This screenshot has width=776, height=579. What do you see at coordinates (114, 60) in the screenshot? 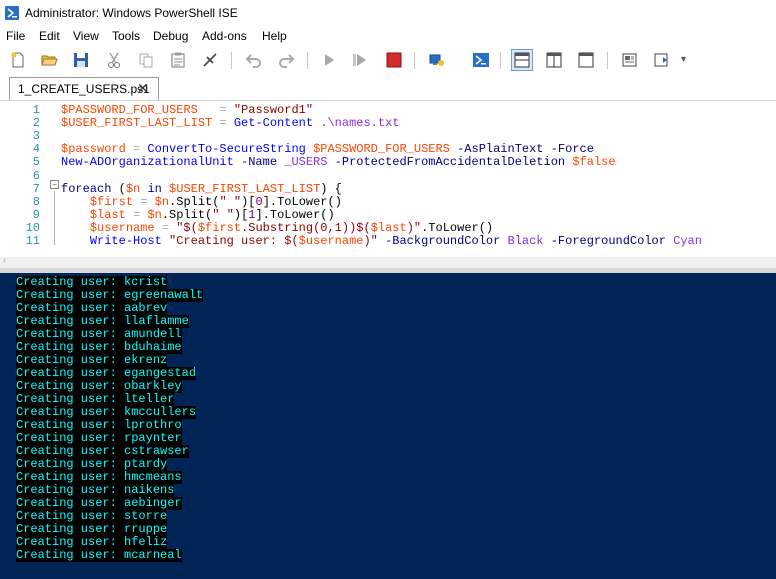
I see `cut-icon` at bounding box center [114, 60].